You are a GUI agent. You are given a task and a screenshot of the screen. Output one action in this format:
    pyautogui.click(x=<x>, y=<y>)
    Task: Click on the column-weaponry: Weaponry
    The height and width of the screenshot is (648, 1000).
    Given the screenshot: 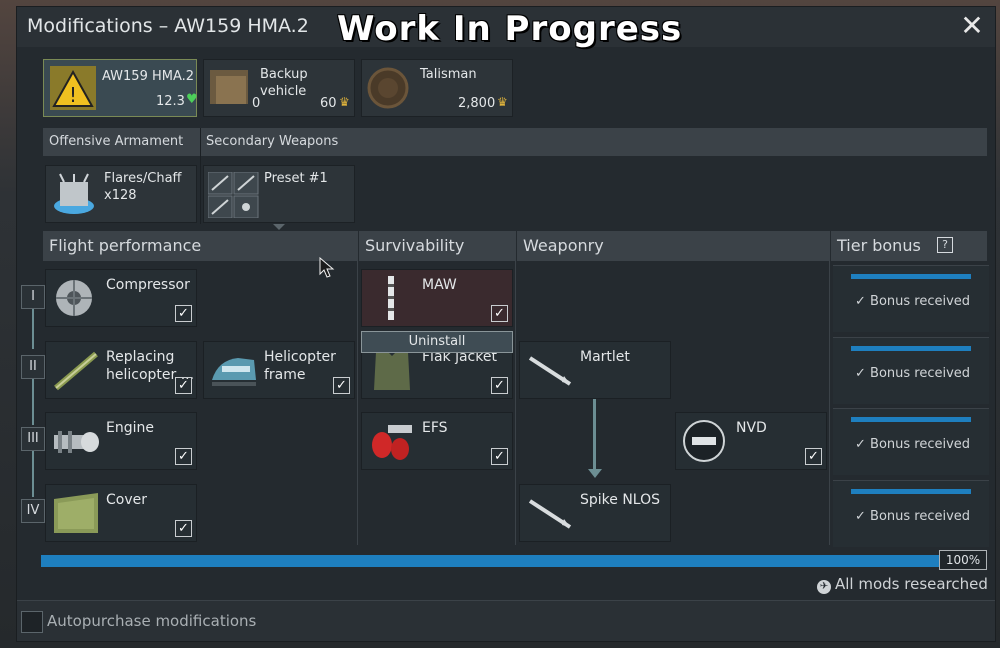 What is the action you would take?
    pyautogui.click(x=673, y=246)
    